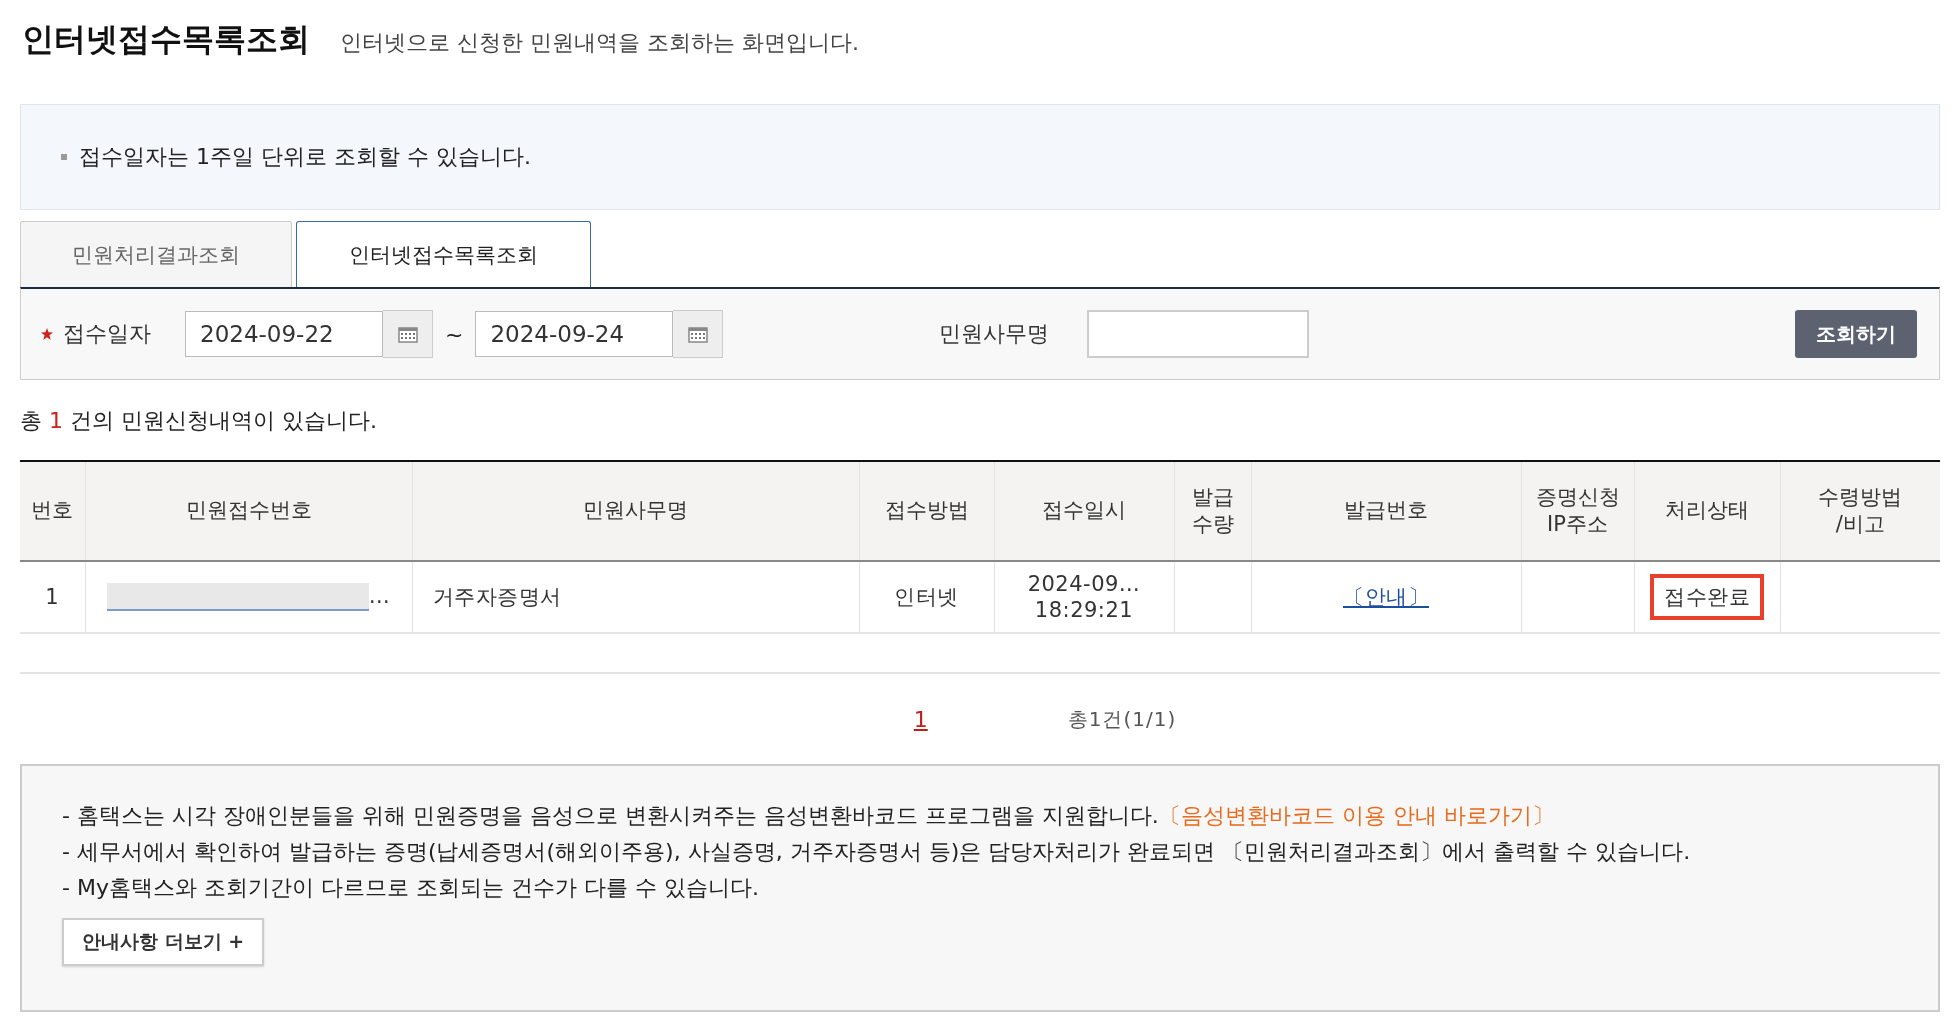 The height and width of the screenshot is (1034, 1958). Describe the element at coordinates (574, 334) in the screenshot. I see `date-field: 2024-09-24` at that location.